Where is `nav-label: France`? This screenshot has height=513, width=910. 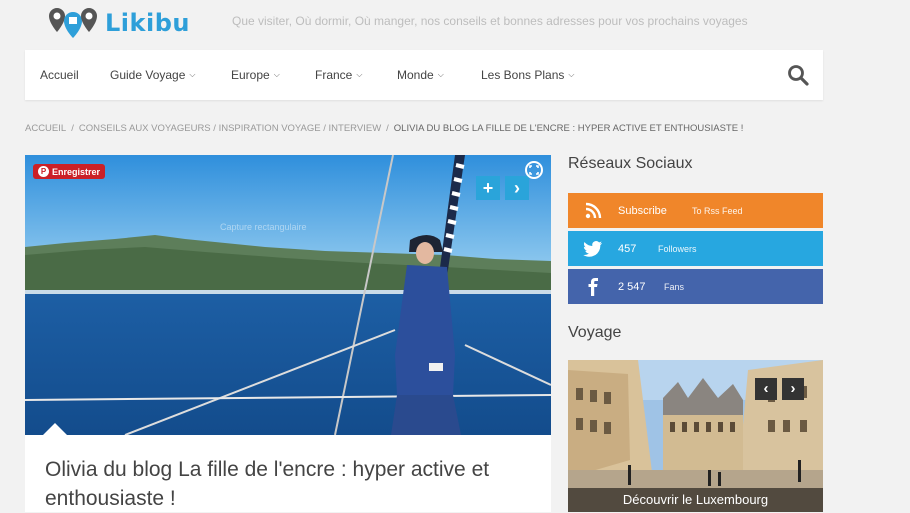
nav-label: France is located at coordinates (334, 75).